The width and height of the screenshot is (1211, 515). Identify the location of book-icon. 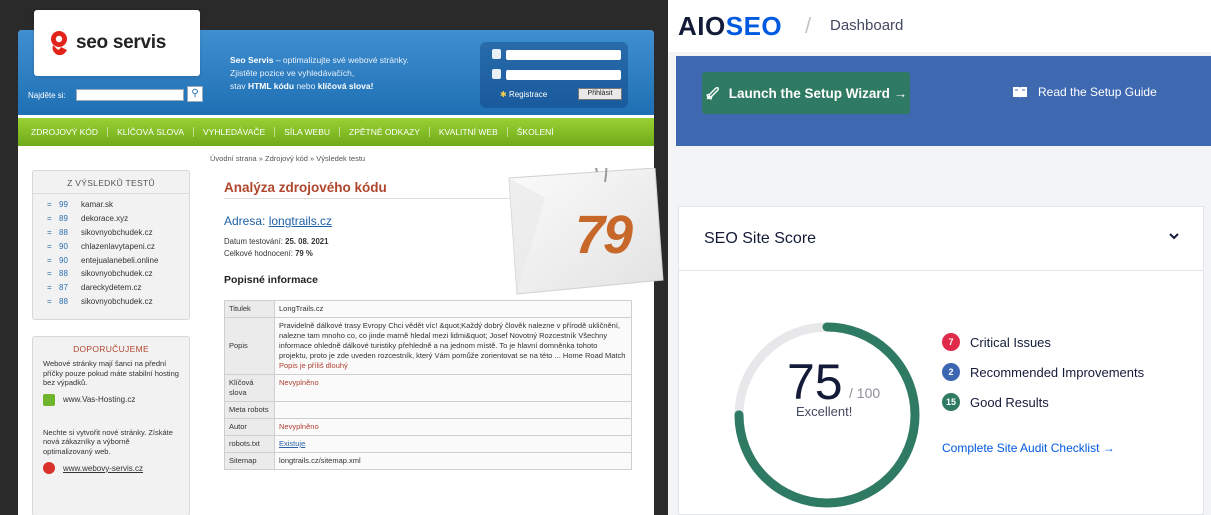
(1020, 92).